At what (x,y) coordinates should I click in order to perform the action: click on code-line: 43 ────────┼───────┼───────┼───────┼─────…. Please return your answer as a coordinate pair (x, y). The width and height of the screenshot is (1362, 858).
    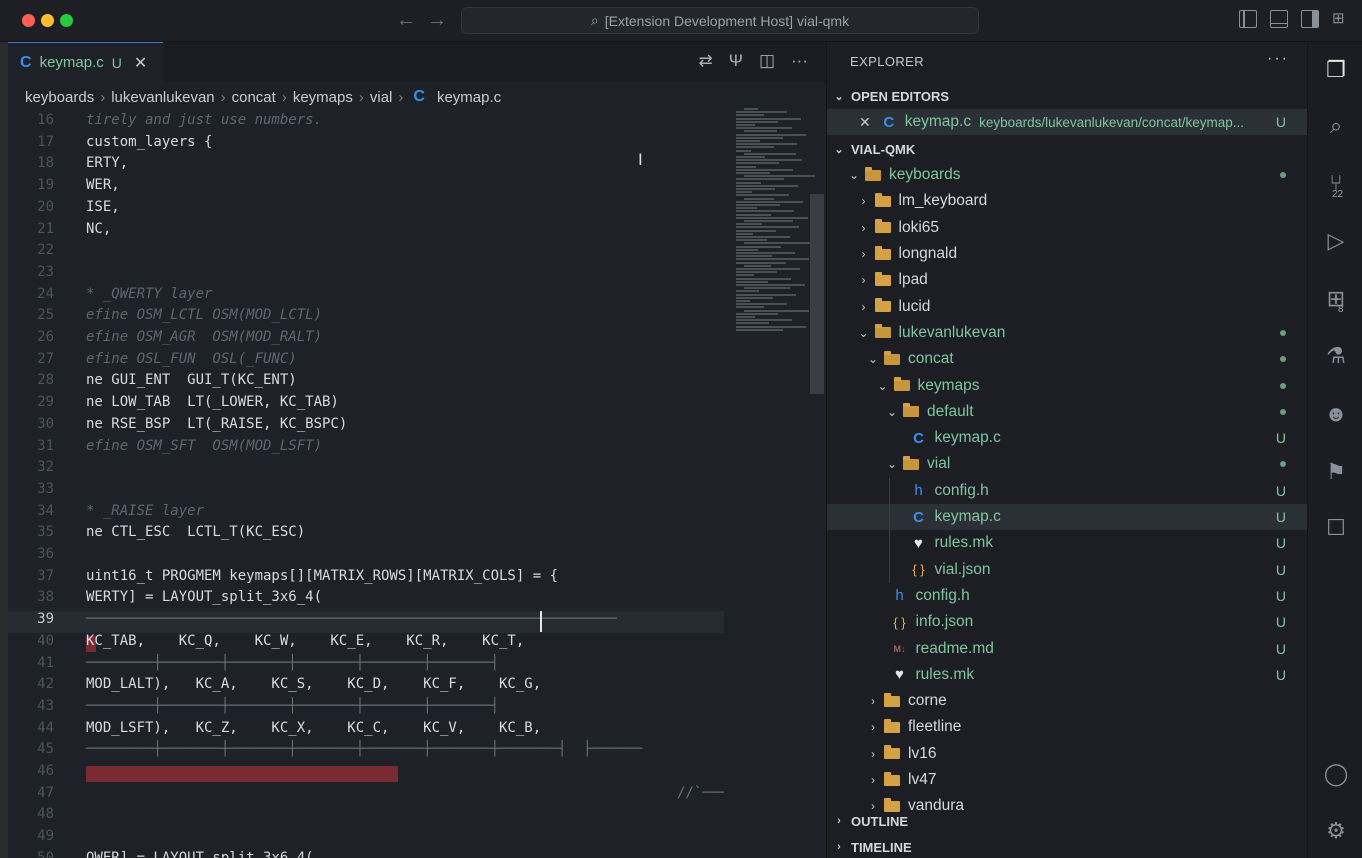
    Looking at the image, I should click on (366, 709).